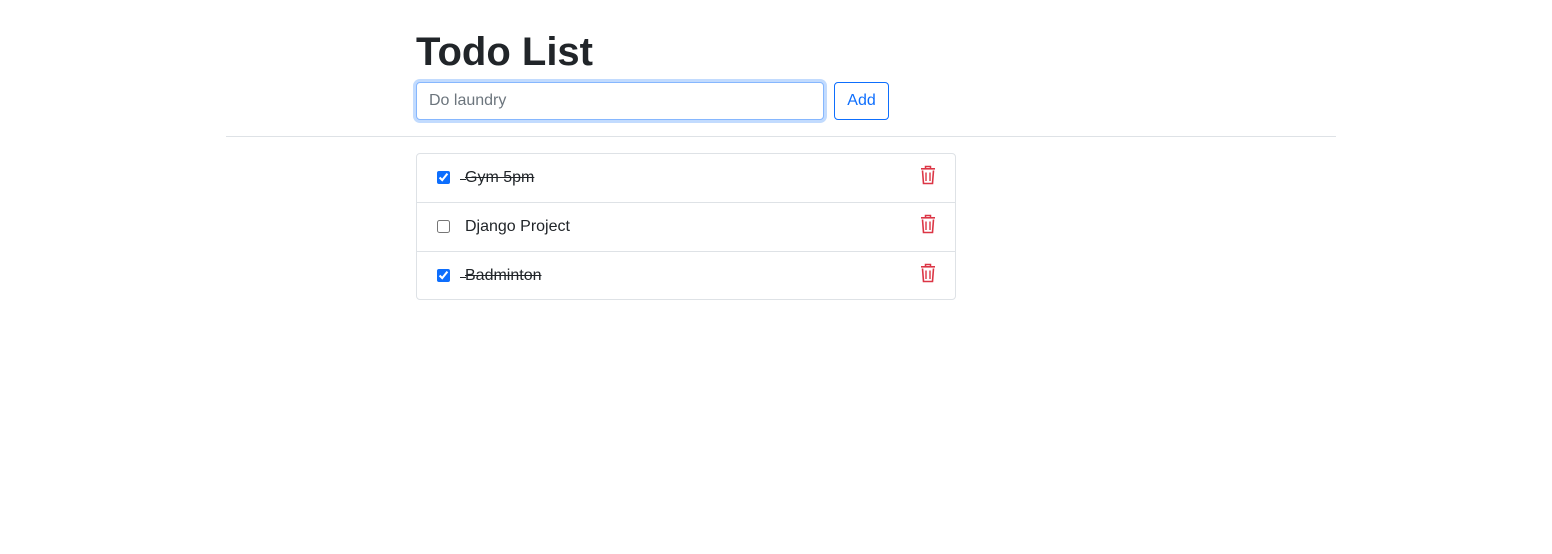  I want to click on todo-list: Gym 5pm Django Project Badminton, so click(686, 226).